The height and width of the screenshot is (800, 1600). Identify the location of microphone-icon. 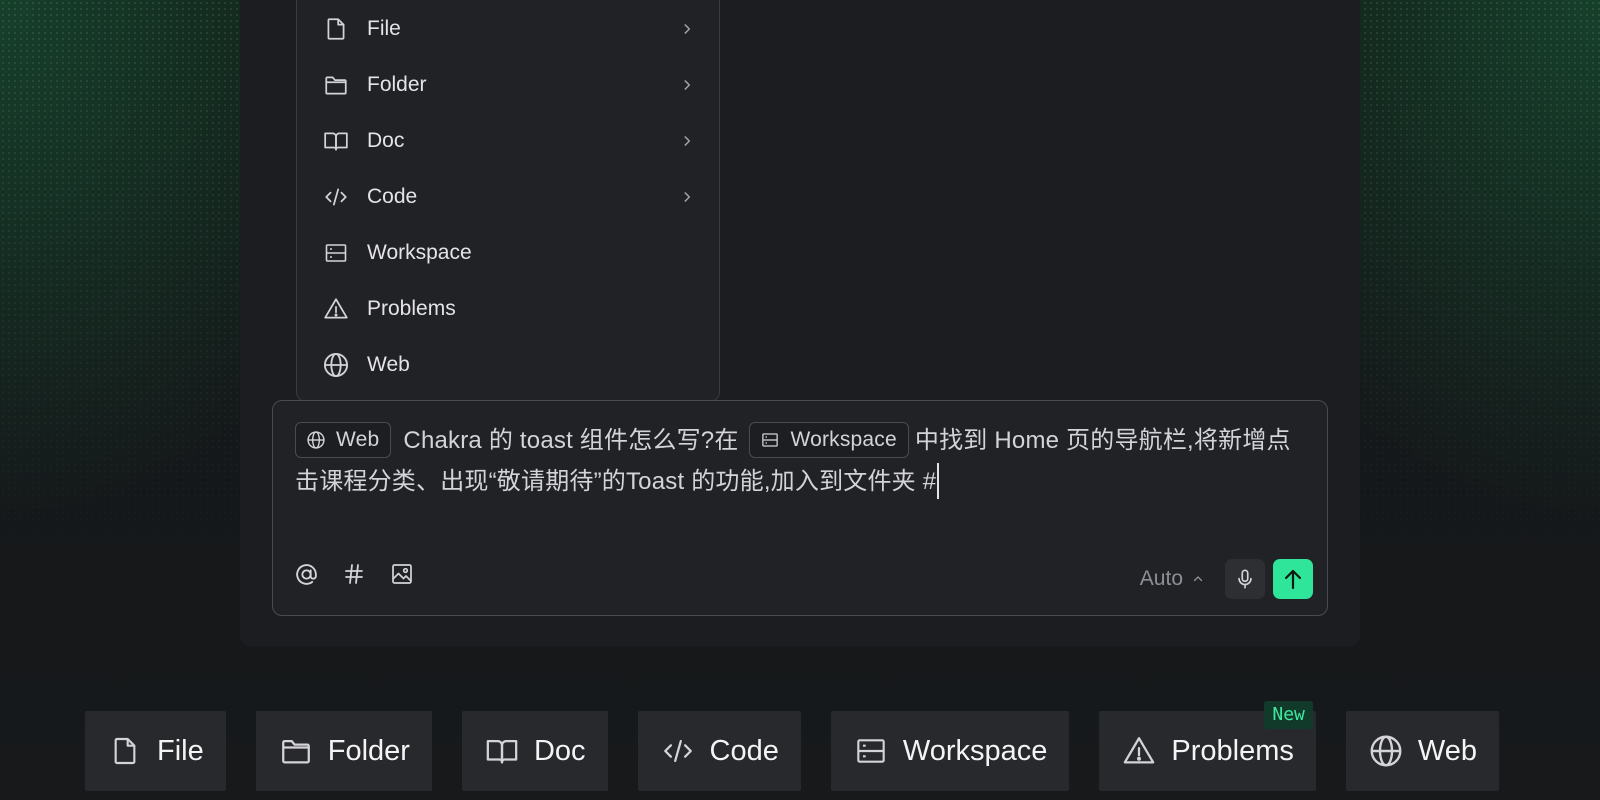
(1245, 579).